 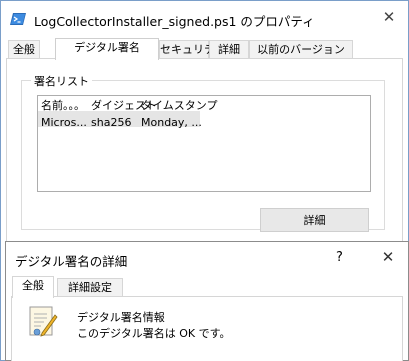 What do you see at coordinates (192, 49) in the screenshot?
I see `tab-security: セキュリティ` at bounding box center [192, 49].